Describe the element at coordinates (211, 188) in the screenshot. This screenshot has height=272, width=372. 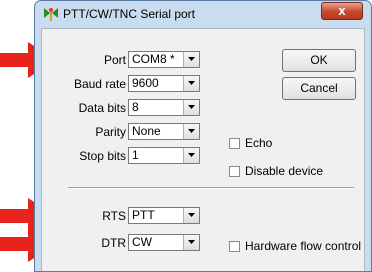
I see `separator` at that location.